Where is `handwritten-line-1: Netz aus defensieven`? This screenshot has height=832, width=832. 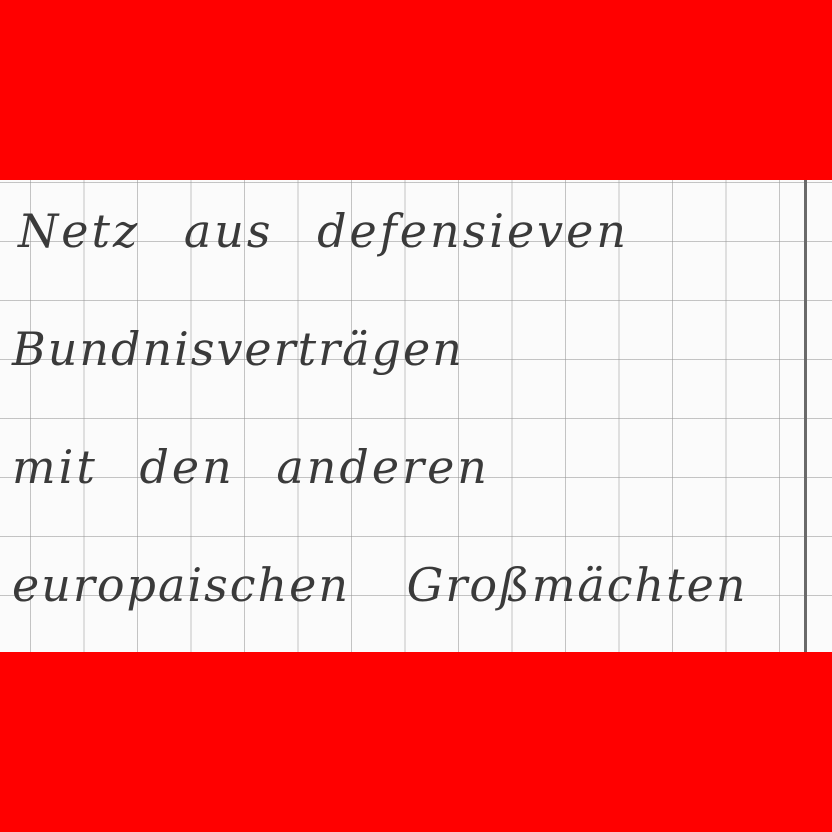 handwritten-line-1: Netz aus defensieven is located at coordinates (324, 231).